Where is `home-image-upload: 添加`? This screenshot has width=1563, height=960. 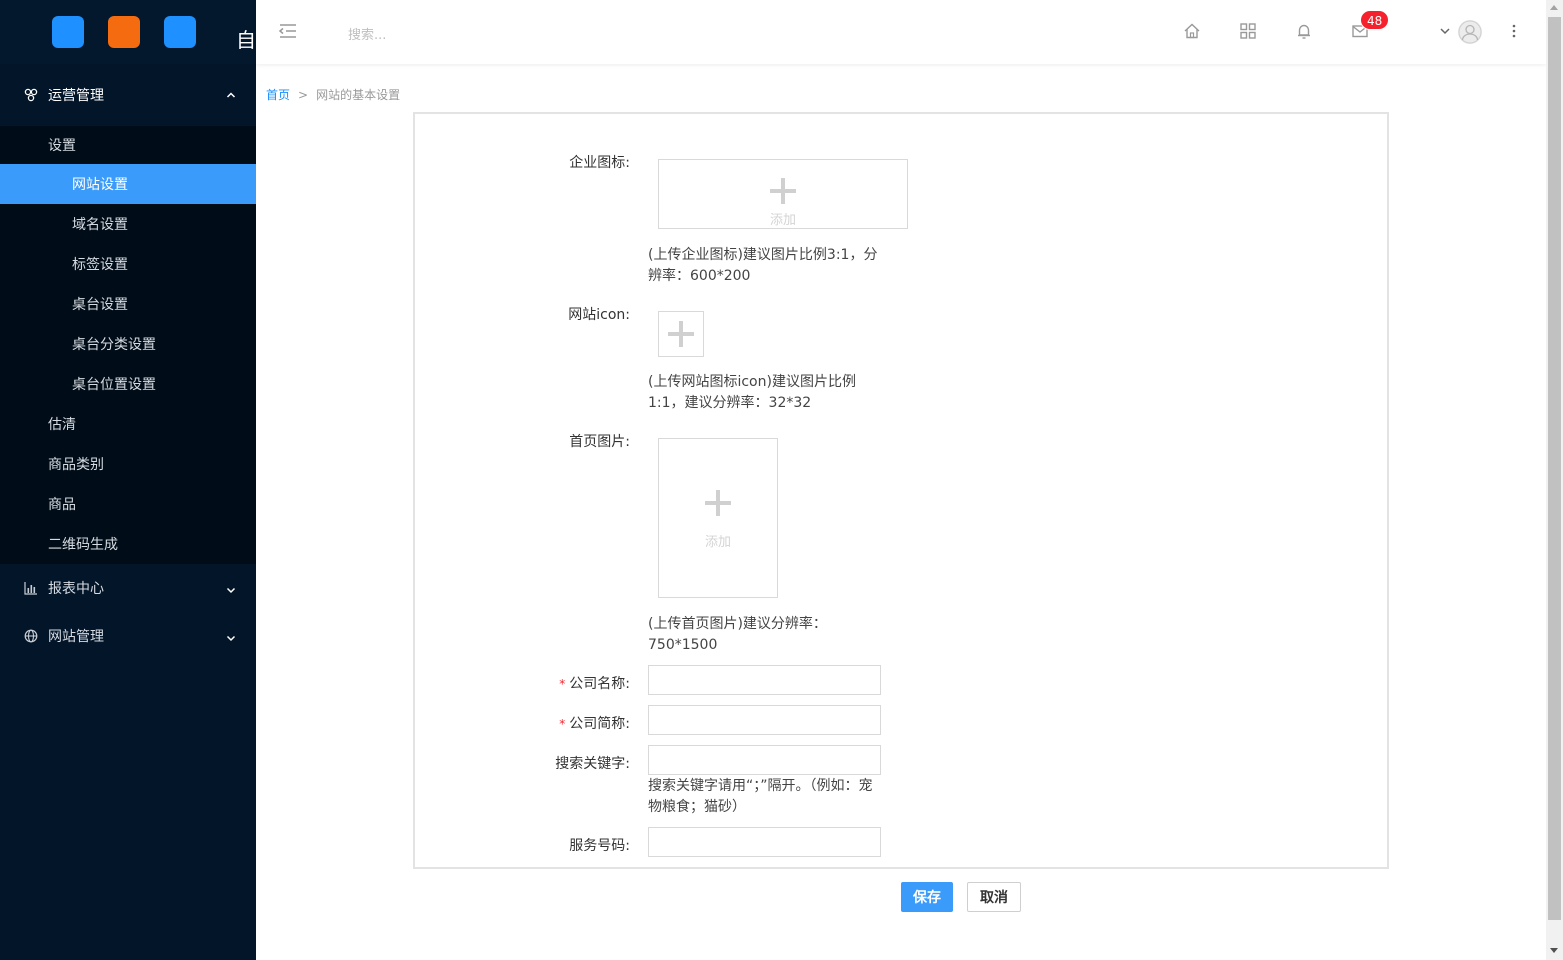 home-image-upload: 添加 is located at coordinates (718, 518).